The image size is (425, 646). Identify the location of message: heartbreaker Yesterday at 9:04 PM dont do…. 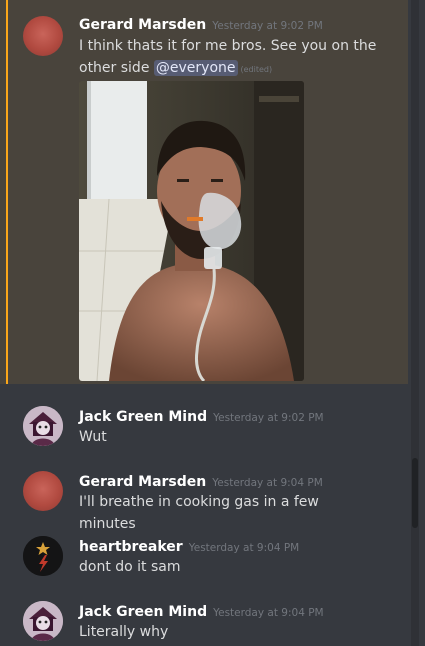
(204, 546).